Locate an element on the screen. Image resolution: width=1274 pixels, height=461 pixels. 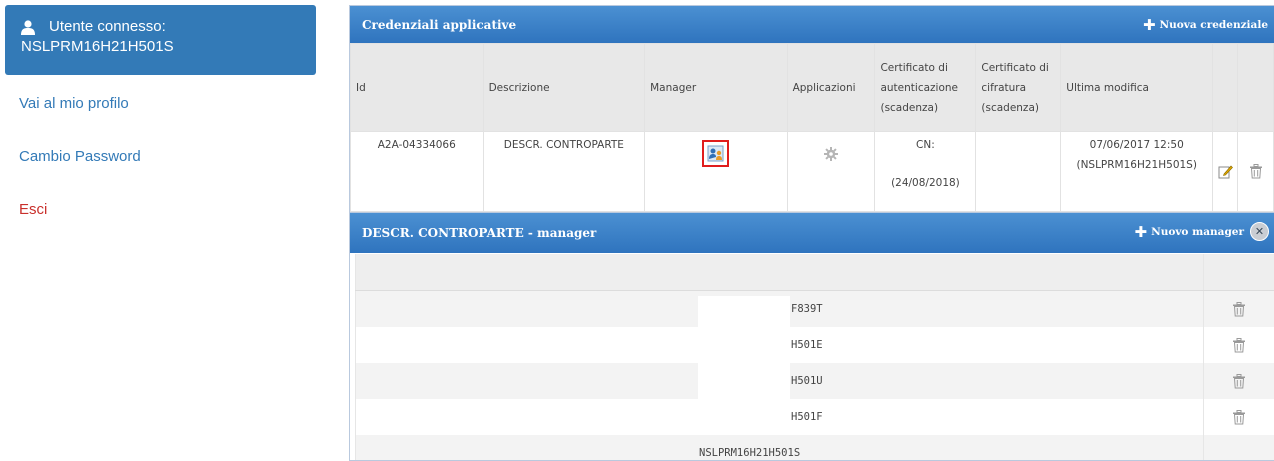
auth-certificate-cn: CN: is located at coordinates (925, 145).